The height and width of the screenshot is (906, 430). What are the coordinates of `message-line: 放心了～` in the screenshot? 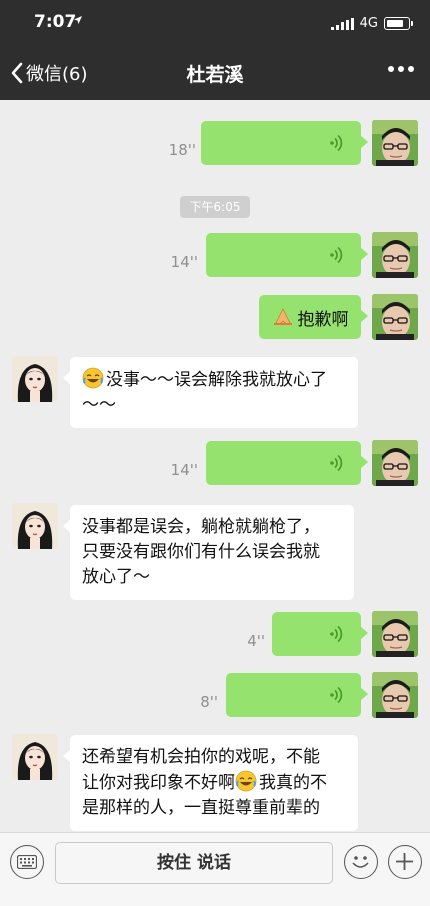 It's located at (116, 577).